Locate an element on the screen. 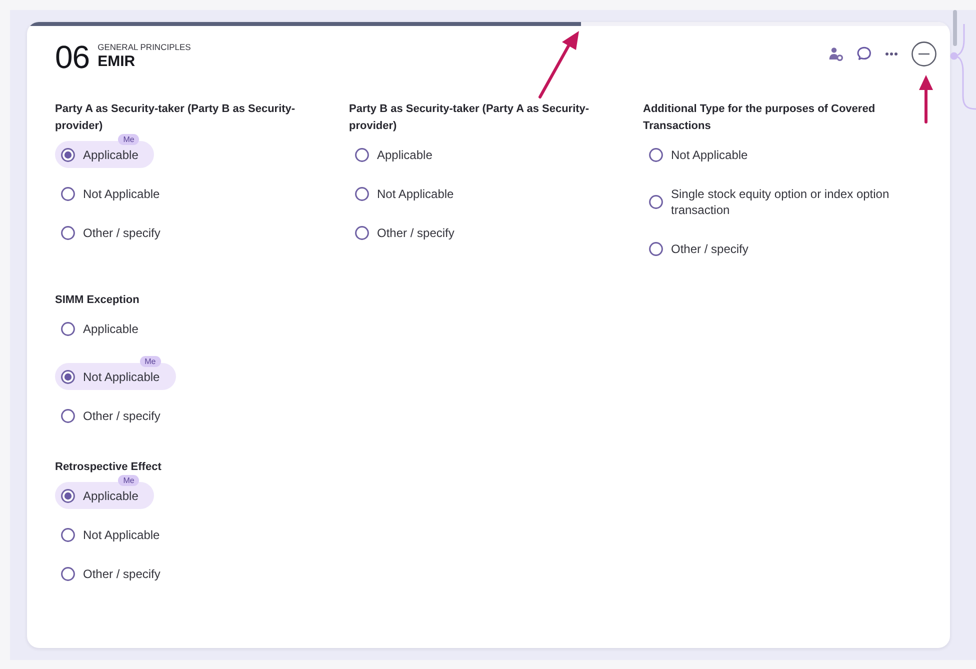  more-icon is located at coordinates (891, 54).